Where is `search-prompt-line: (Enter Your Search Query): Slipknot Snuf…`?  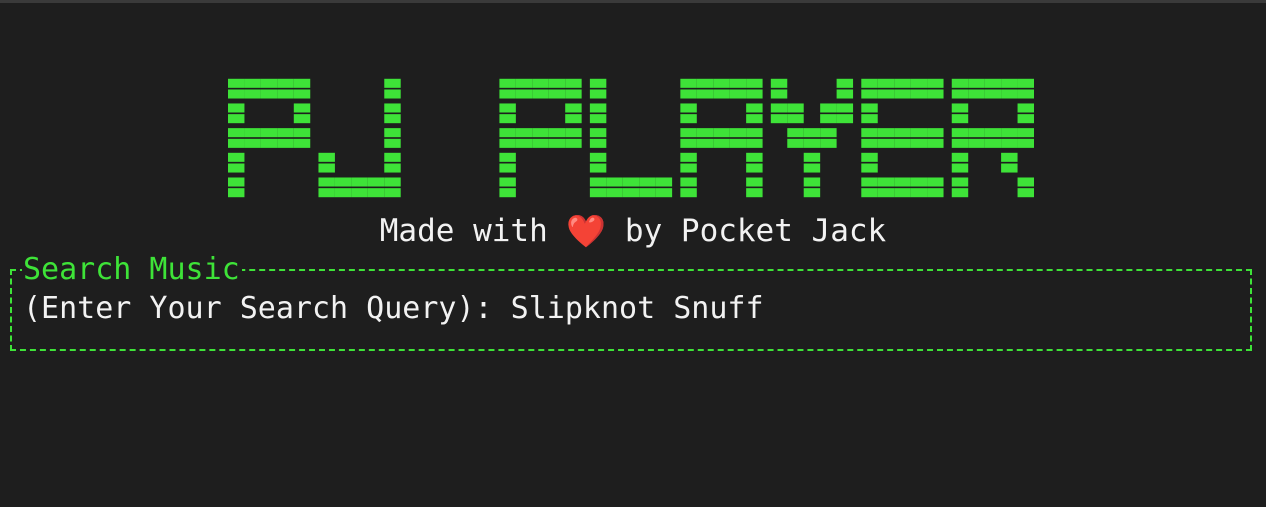
search-prompt-line: (Enter Your Search Query): Slipknot Snuf… is located at coordinates (393, 309).